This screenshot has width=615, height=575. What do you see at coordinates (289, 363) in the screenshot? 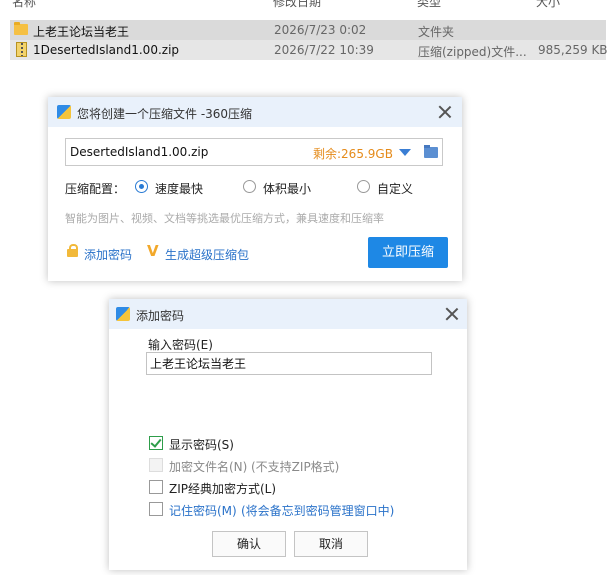
I see `password-input: 上老王论坛当老王` at bounding box center [289, 363].